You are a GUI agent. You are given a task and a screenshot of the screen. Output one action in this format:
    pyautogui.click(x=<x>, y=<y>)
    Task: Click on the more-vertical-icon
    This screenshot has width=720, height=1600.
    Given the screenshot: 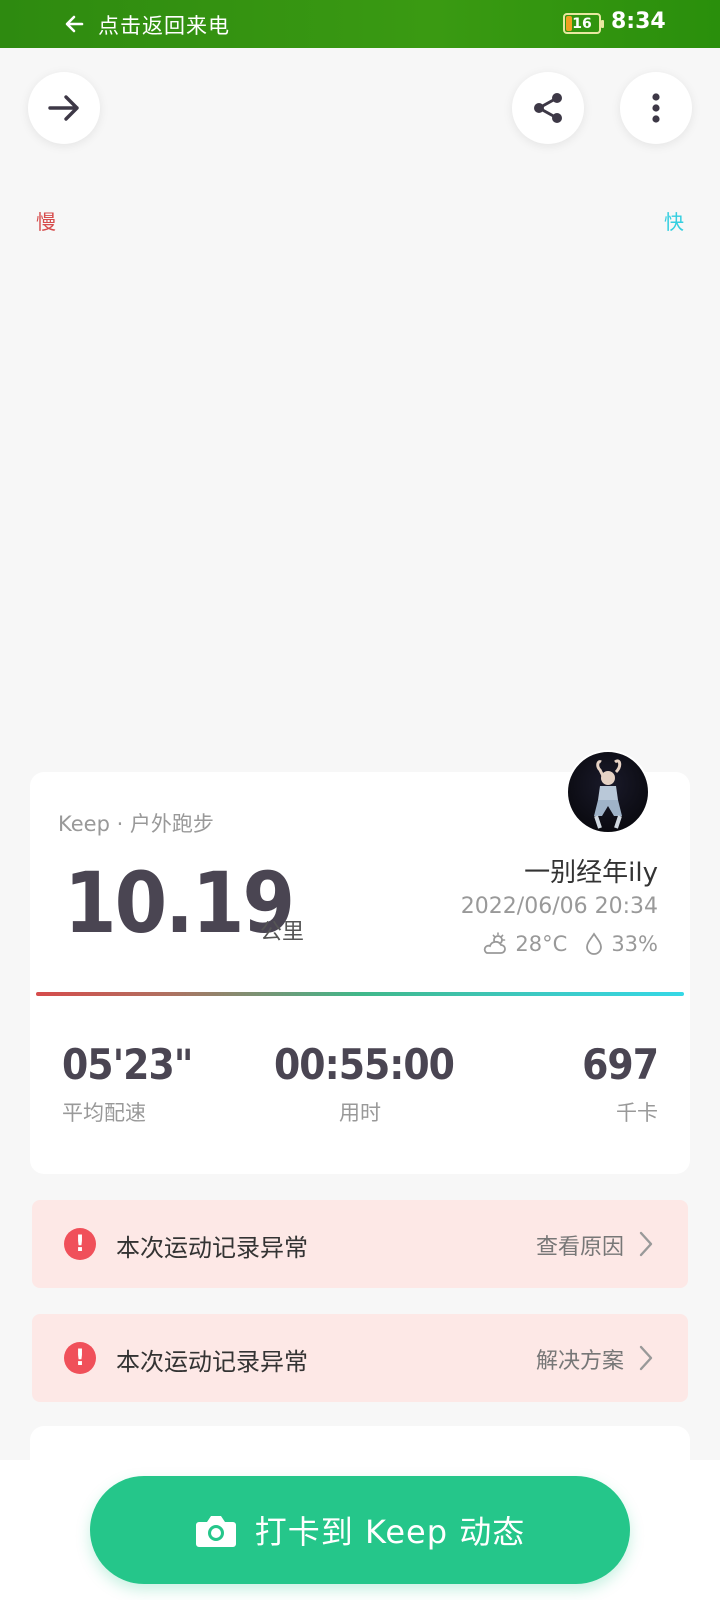 What is the action you would take?
    pyautogui.click(x=656, y=108)
    